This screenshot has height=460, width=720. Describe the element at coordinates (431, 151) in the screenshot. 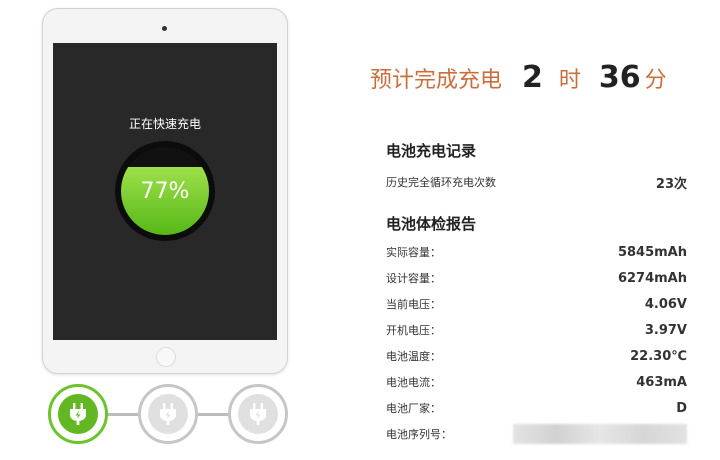

I see `charge-record-title: 电池充电记录` at that location.